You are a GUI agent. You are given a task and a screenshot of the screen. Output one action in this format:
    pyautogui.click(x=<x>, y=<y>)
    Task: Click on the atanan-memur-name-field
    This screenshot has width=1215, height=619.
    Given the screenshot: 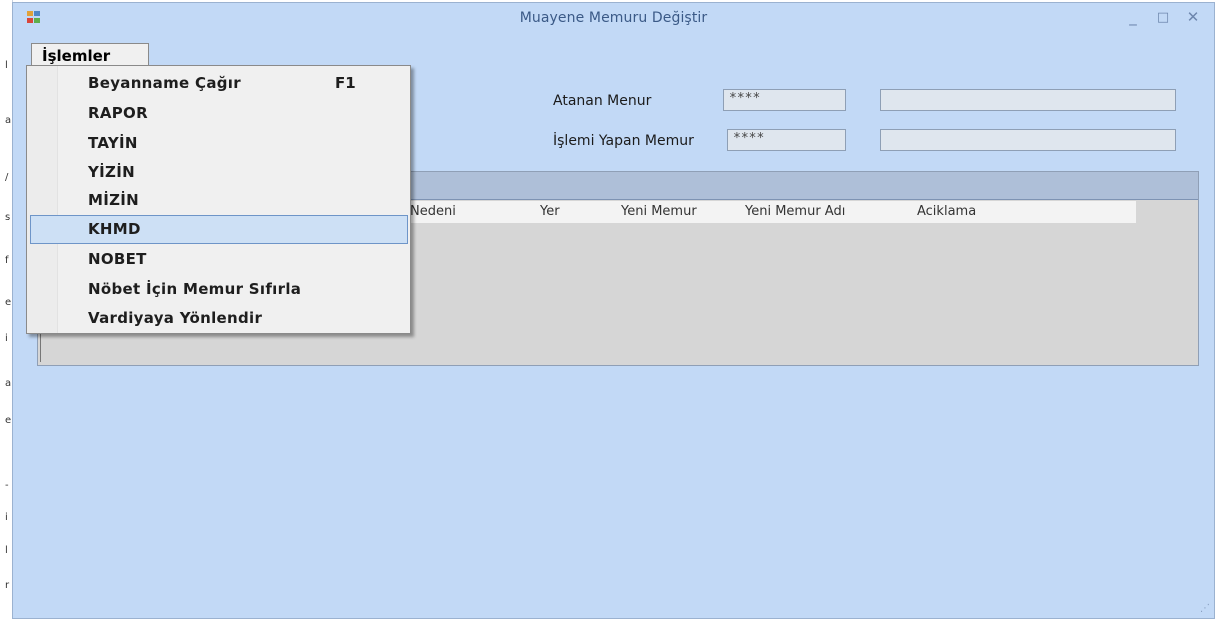 What is the action you would take?
    pyautogui.click(x=1028, y=100)
    